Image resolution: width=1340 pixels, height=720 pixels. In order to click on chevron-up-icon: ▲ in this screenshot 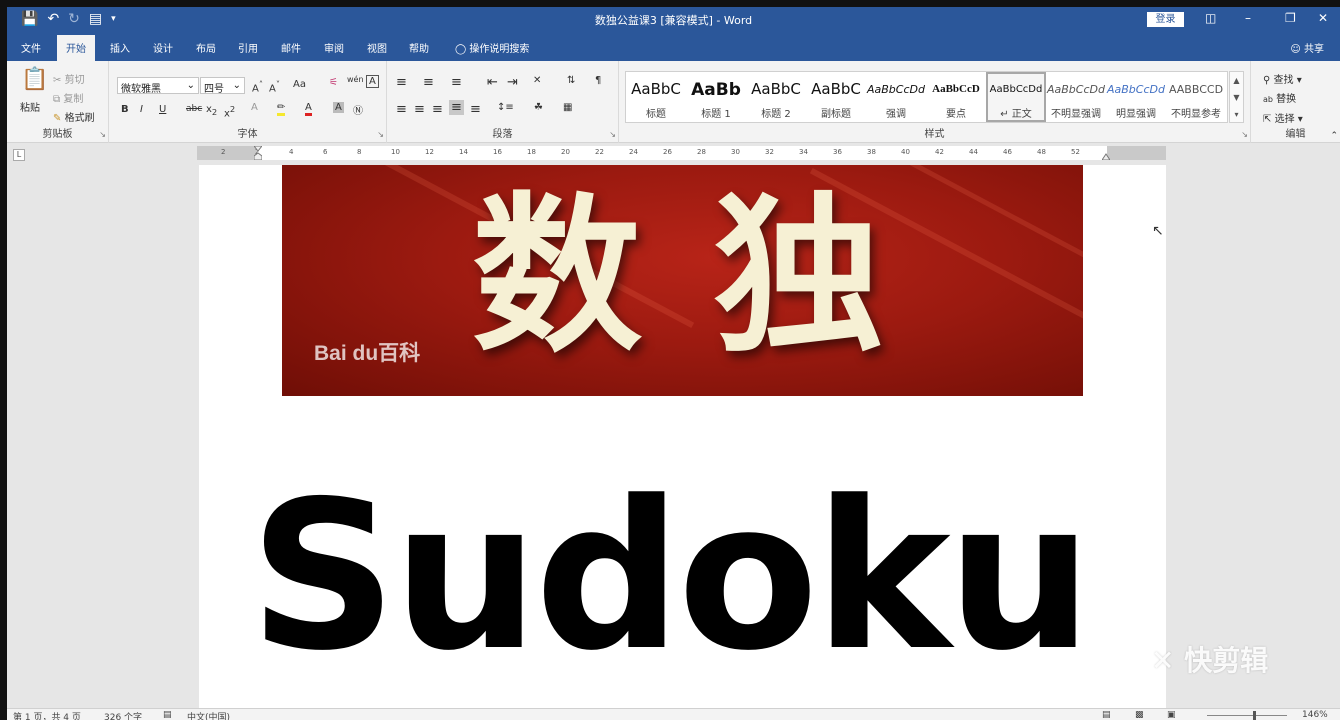, I will do `click(1236, 80)`.